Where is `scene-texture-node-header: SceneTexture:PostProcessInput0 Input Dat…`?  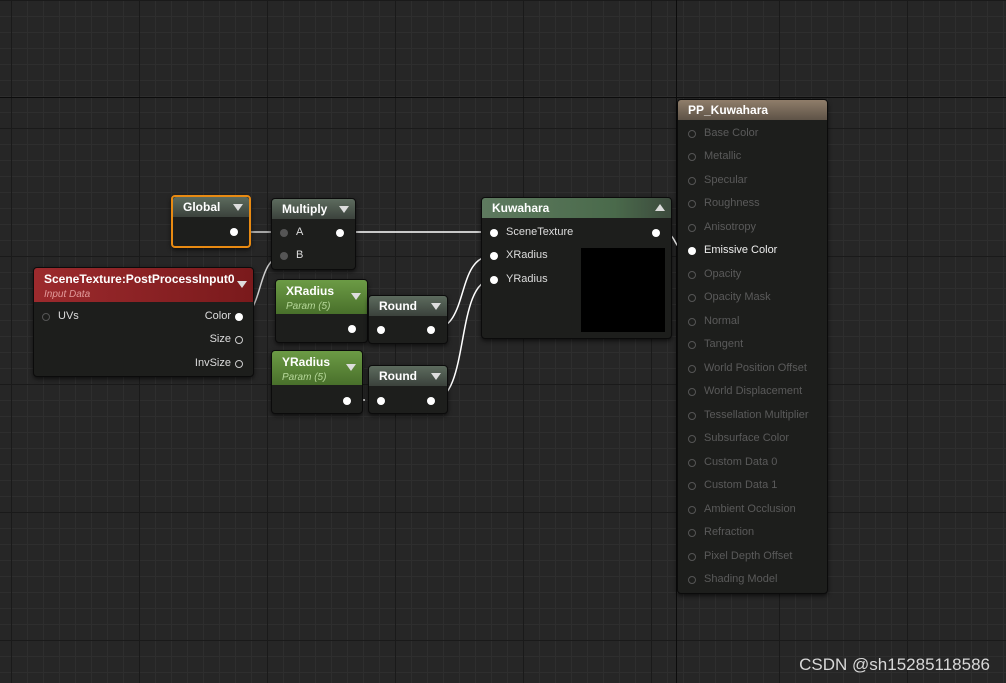 scene-texture-node-header: SceneTexture:PostProcessInput0 Input Dat… is located at coordinates (143, 285).